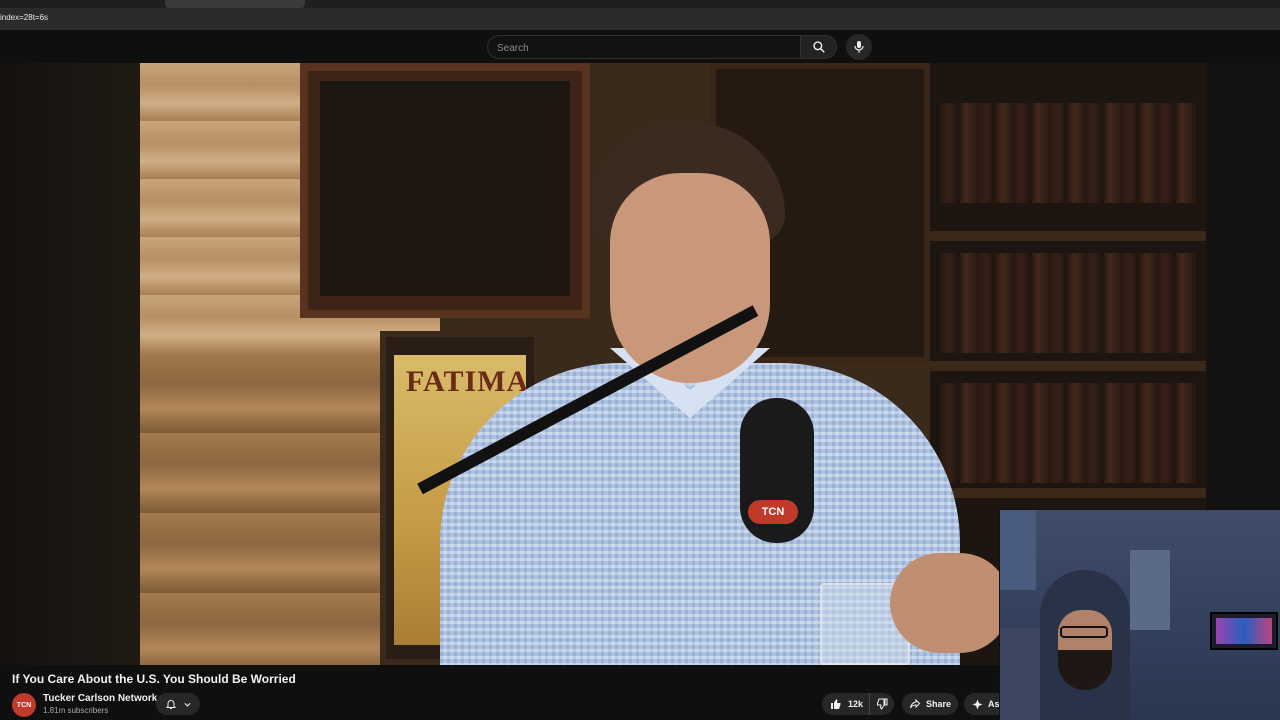 The width and height of the screenshot is (1280, 720). I want to click on search-input, so click(642, 48).